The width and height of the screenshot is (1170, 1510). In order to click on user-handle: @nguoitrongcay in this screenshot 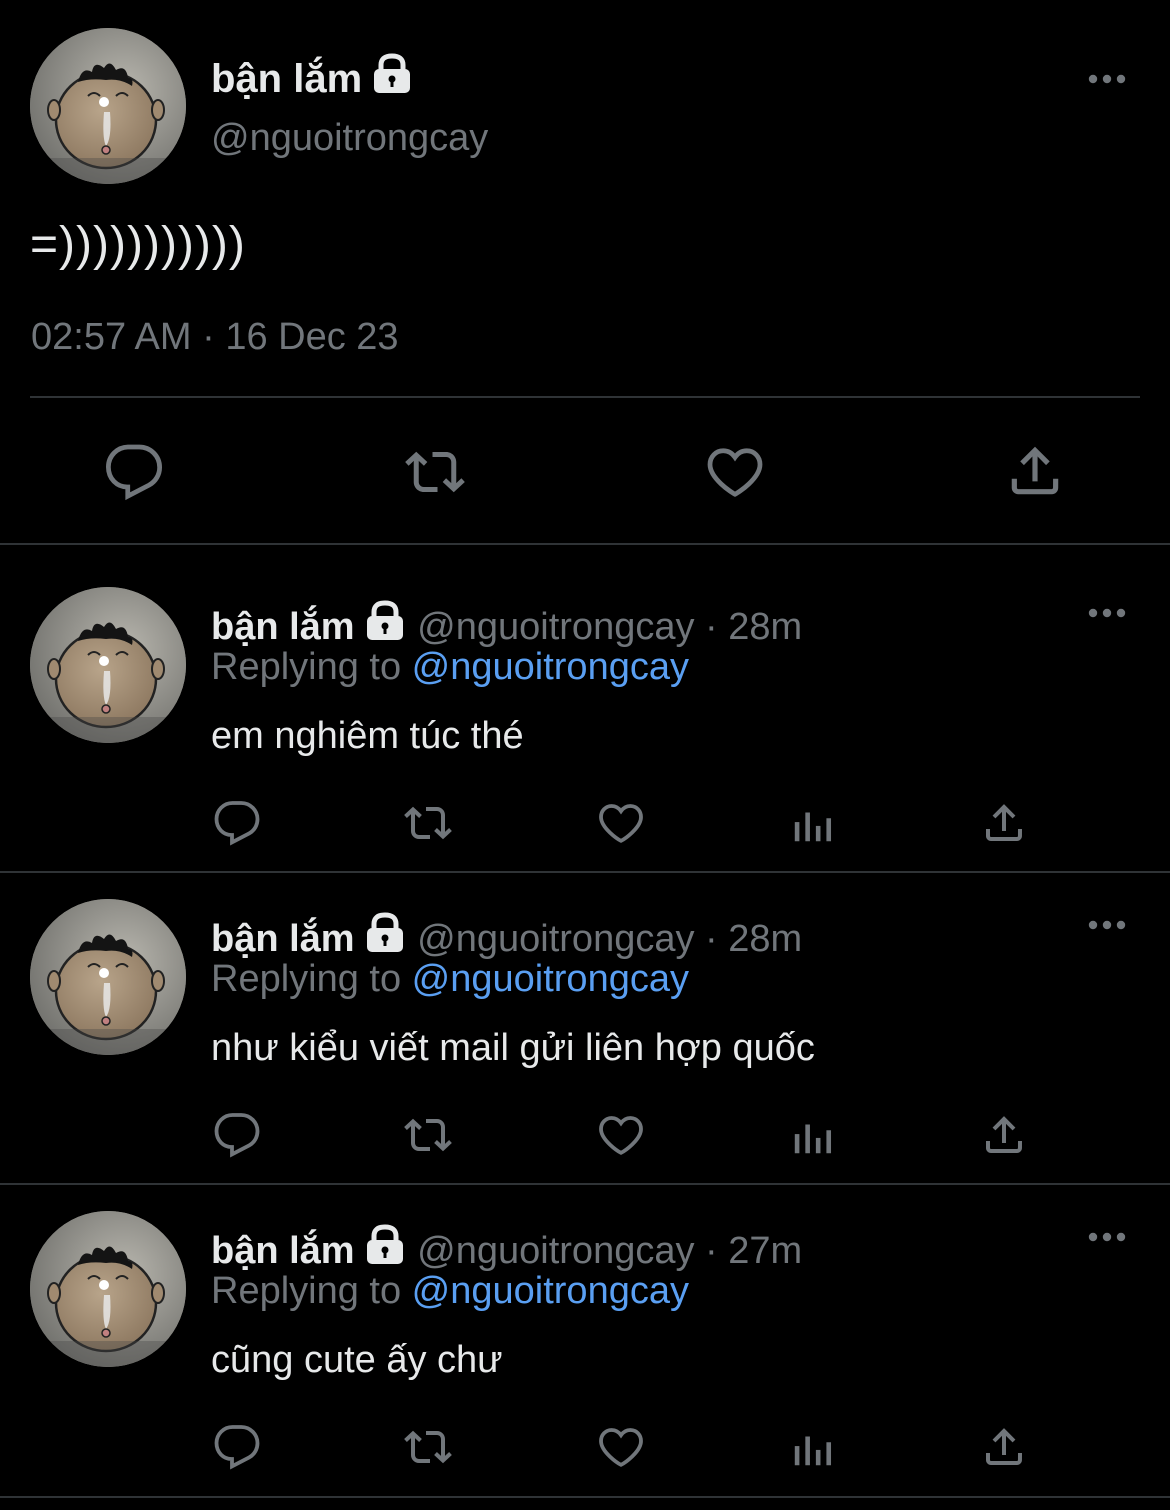, I will do `click(349, 138)`.